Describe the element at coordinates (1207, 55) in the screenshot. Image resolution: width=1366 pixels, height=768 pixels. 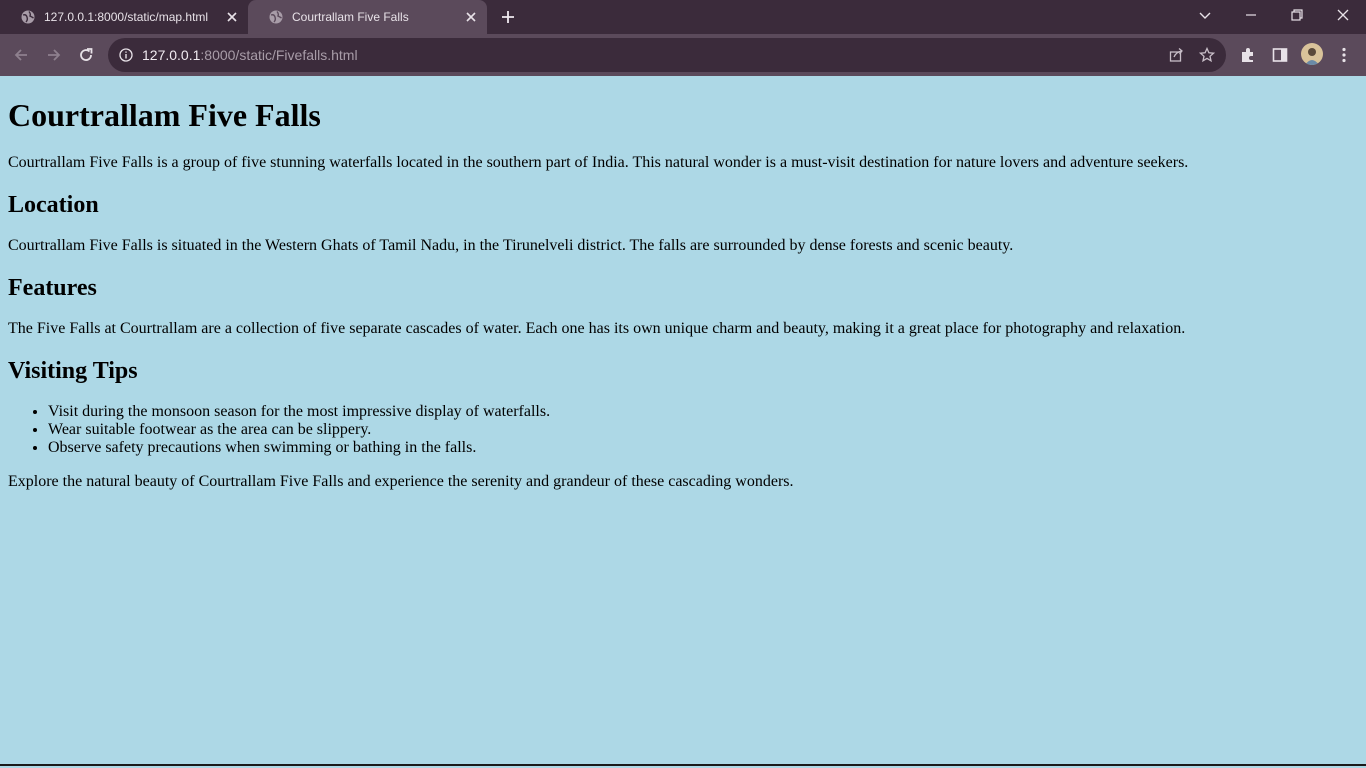
I see `bookmark-star-icon` at that location.